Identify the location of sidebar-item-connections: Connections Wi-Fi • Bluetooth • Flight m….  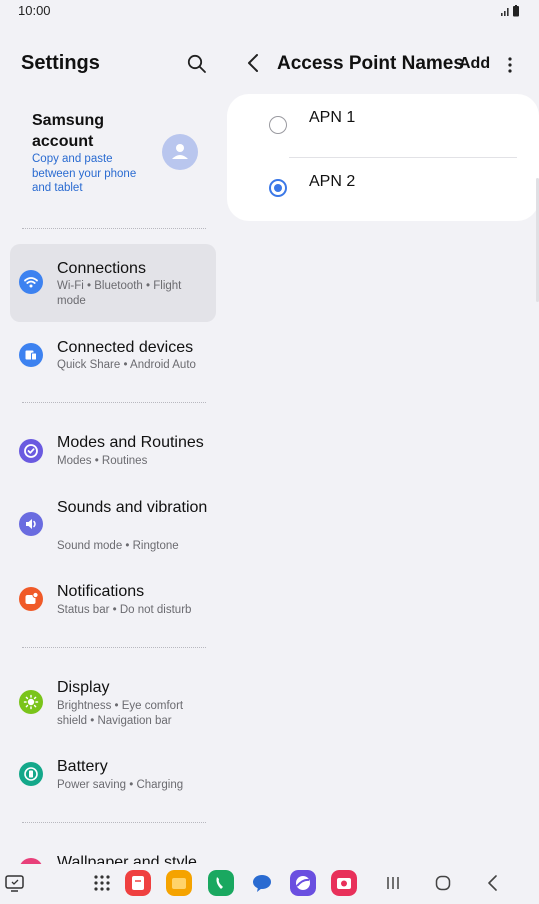
(113, 283).